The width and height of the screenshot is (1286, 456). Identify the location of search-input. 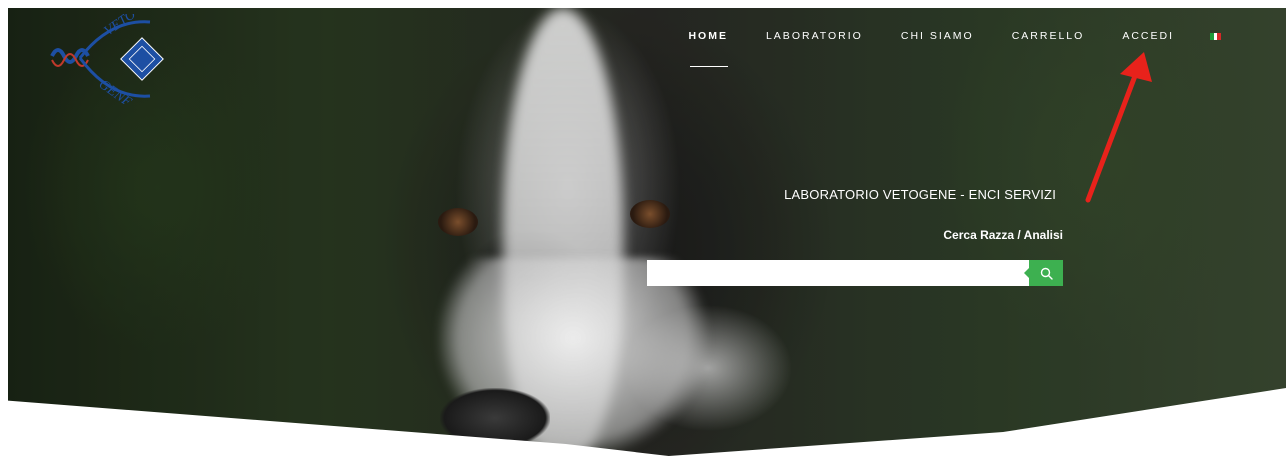
(842, 273).